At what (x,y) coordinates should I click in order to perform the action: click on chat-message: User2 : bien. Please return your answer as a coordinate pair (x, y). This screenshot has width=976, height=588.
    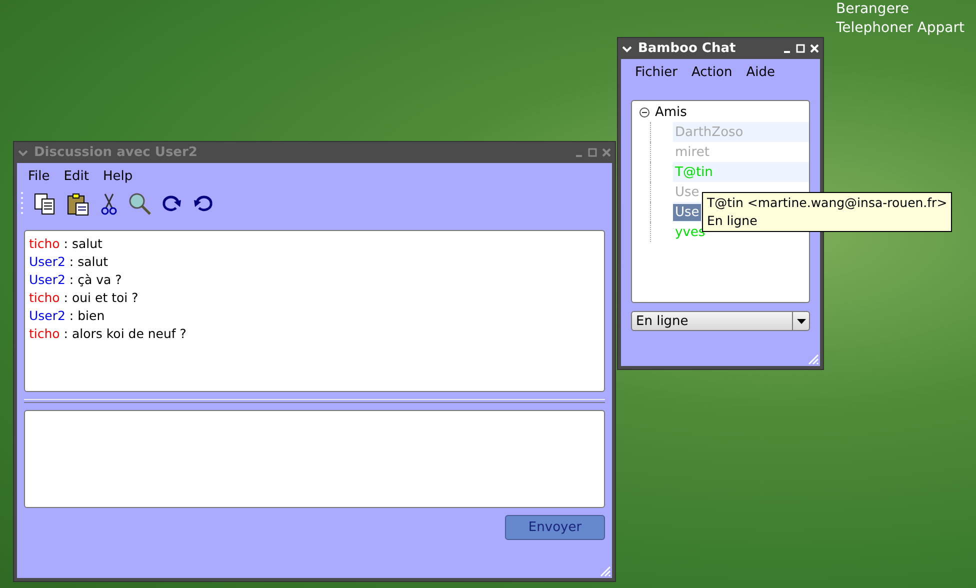
    Looking at the image, I should click on (67, 316).